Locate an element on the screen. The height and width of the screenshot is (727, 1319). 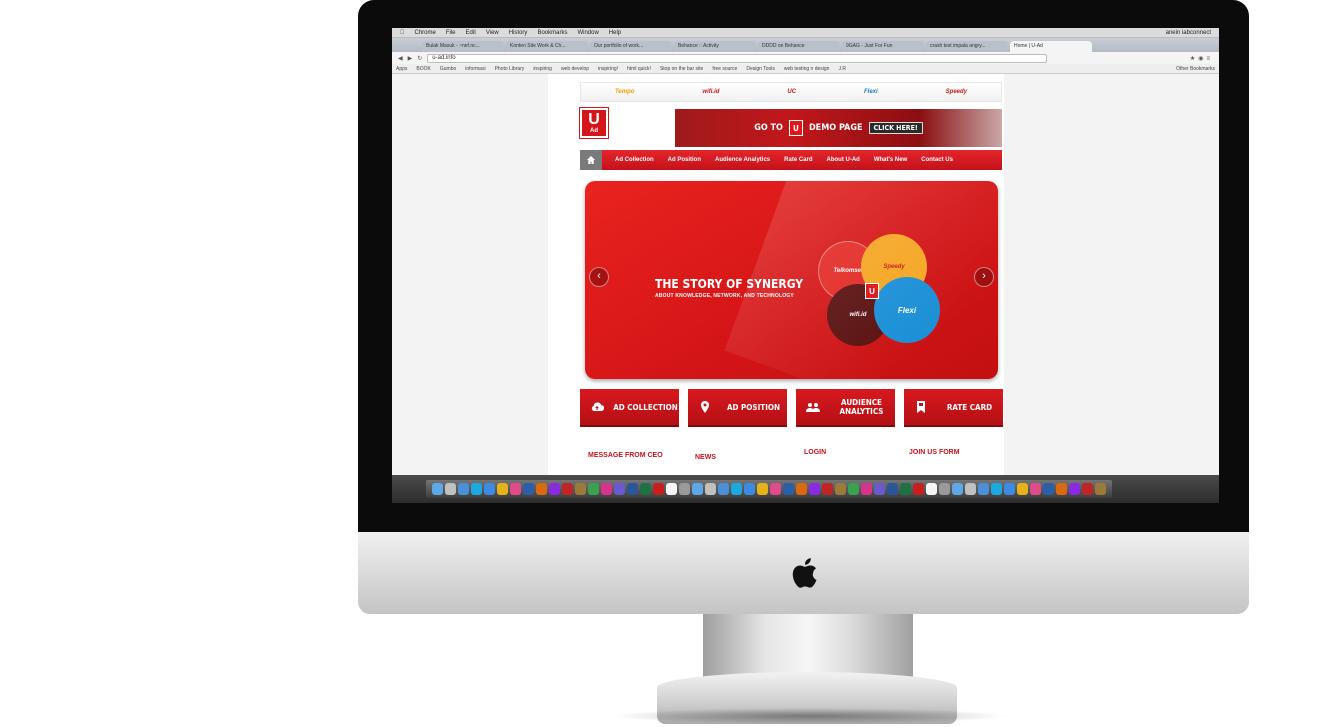
filezilla-icon is located at coordinates (918, 489).